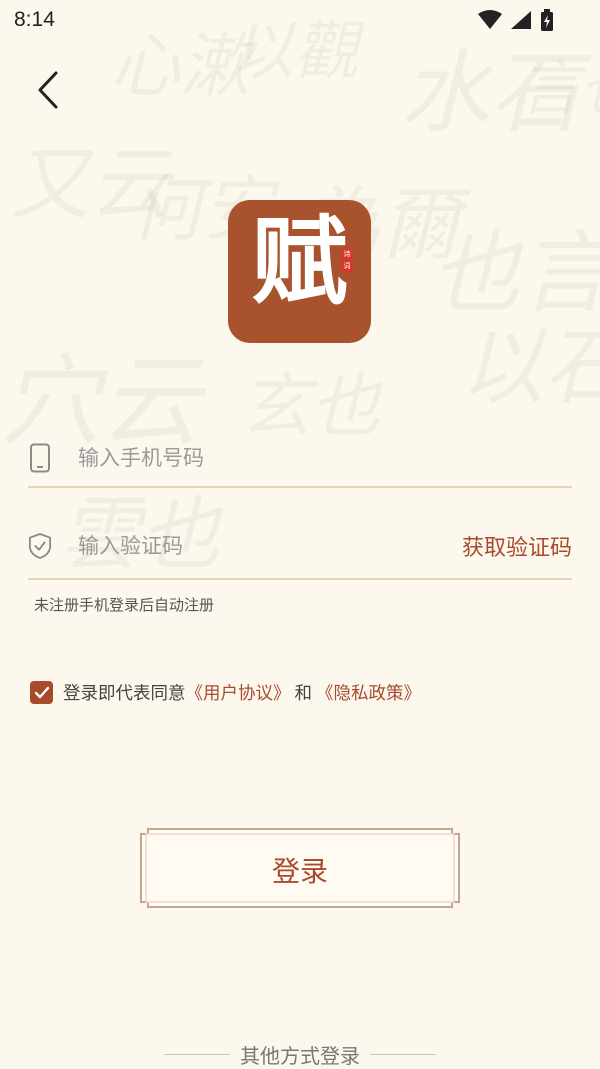 The width and height of the screenshot is (600, 1069). I want to click on agreement-row: 登录即代表同意 《用户协议》 和 《隐私政策》, so click(225, 692).